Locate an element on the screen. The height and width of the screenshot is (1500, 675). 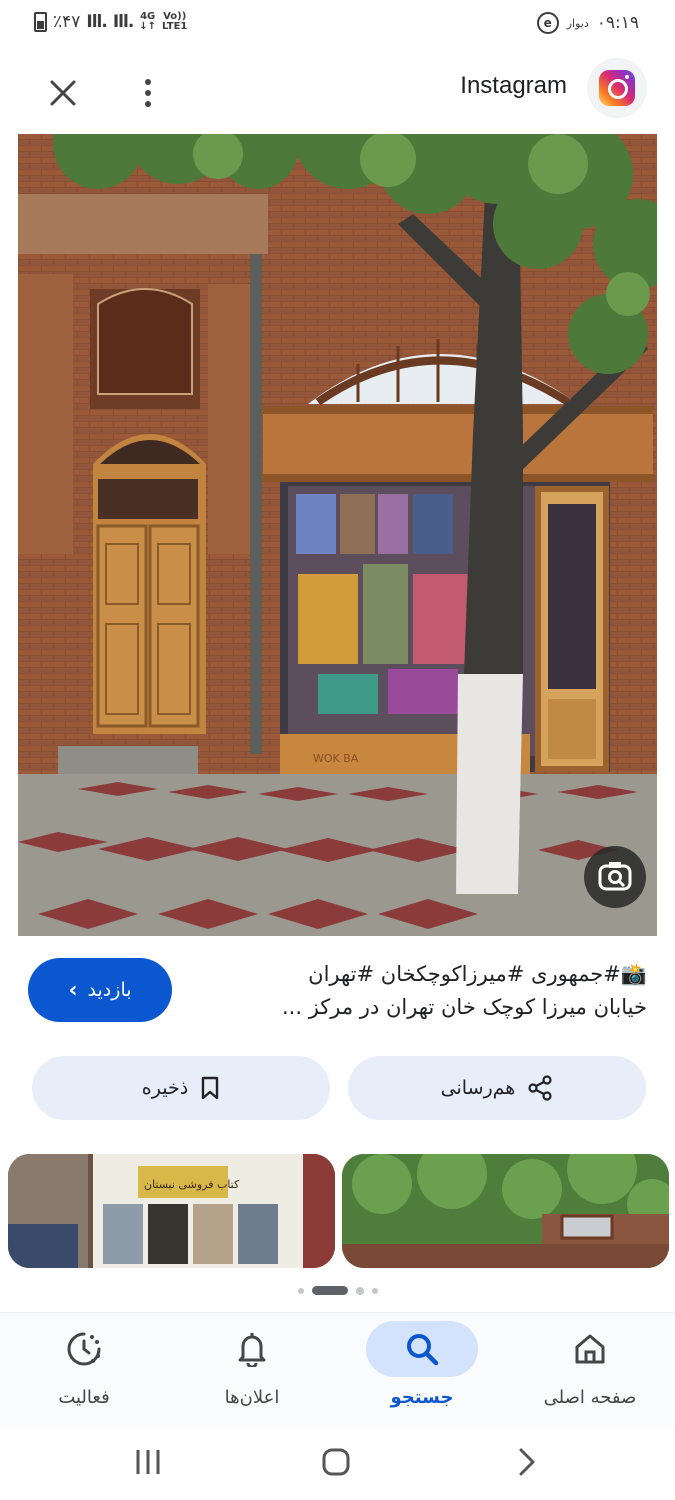
nav-notifications: اعلان‌ها is located at coordinates (252, 1371).